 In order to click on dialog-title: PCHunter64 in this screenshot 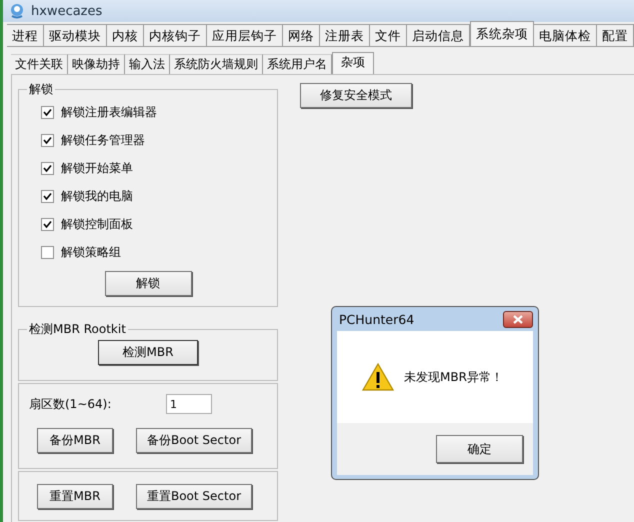, I will do `click(376, 319)`.